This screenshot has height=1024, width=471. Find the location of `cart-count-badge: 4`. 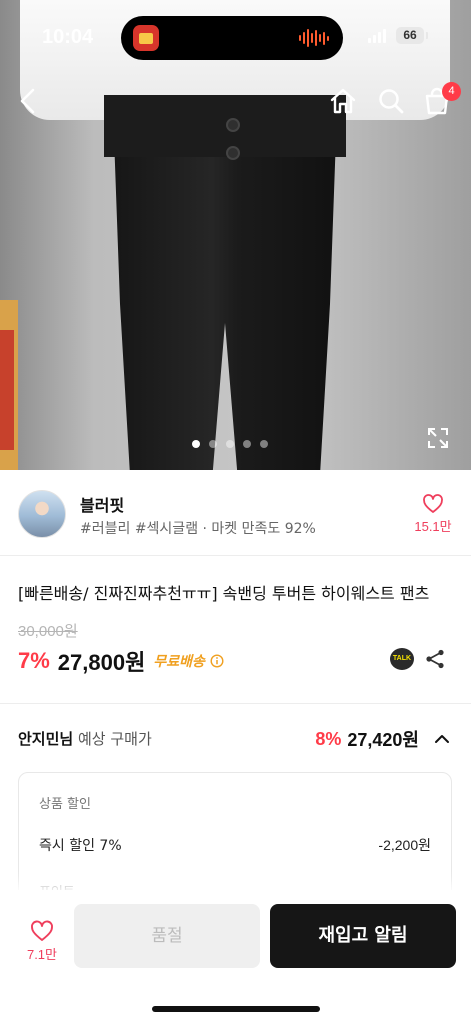

cart-count-badge: 4 is located at coordinates (451, 91).